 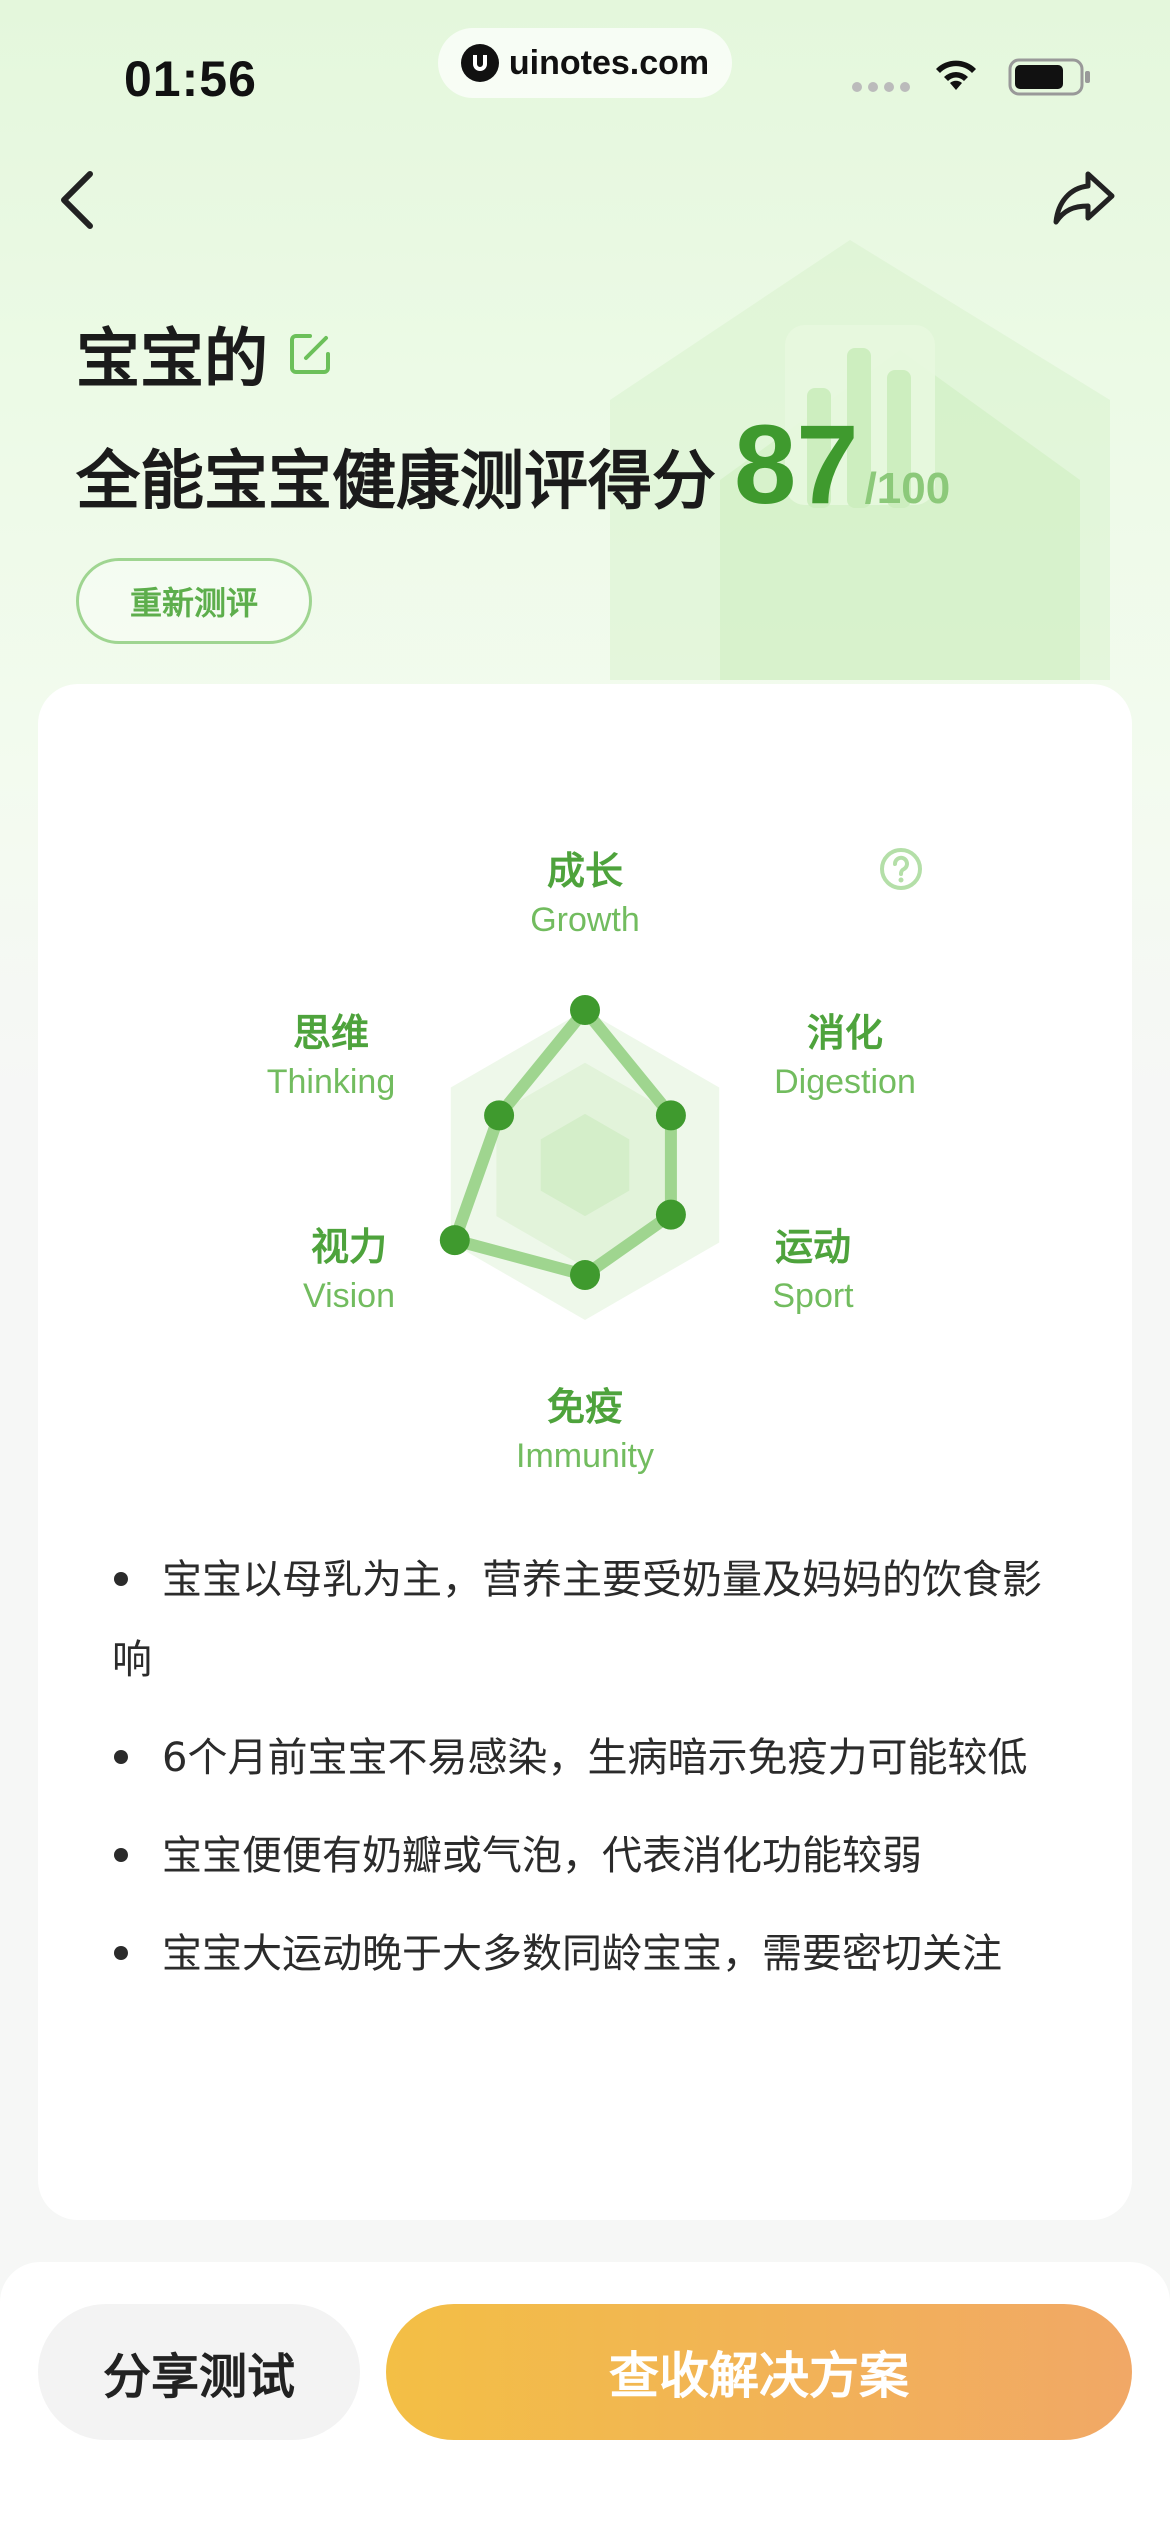 What do you see at coordinates (479, 63) in the screenshot?
I see `site-logo-icon` at bounding box center [479, 63].